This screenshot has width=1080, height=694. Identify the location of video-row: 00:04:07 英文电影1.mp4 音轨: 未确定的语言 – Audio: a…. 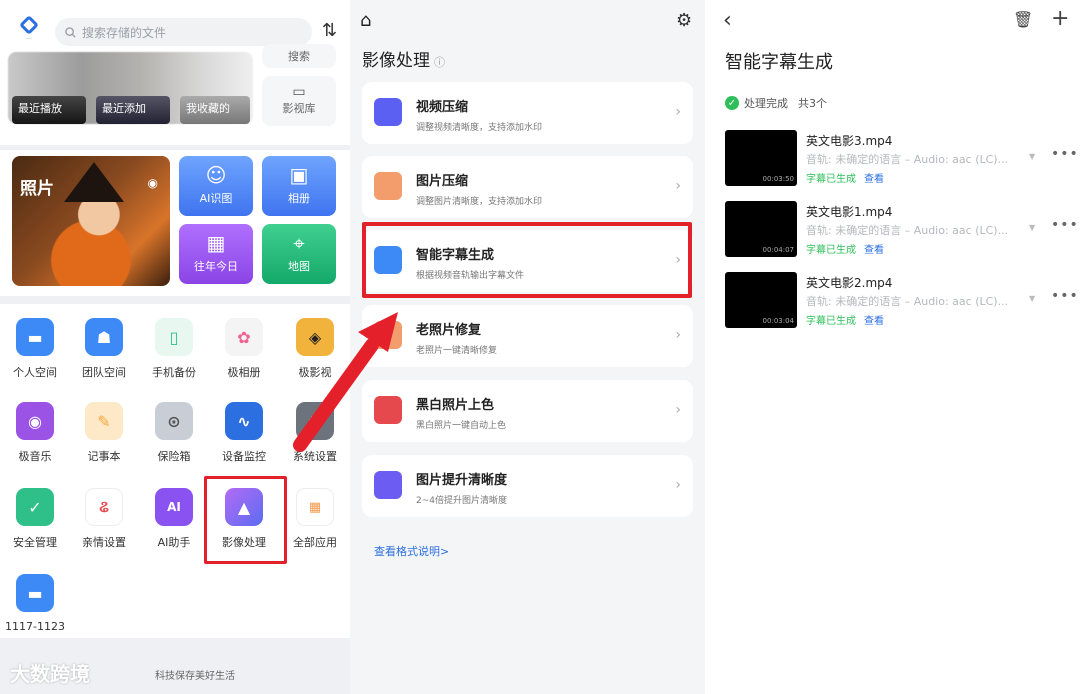
(901, 230).